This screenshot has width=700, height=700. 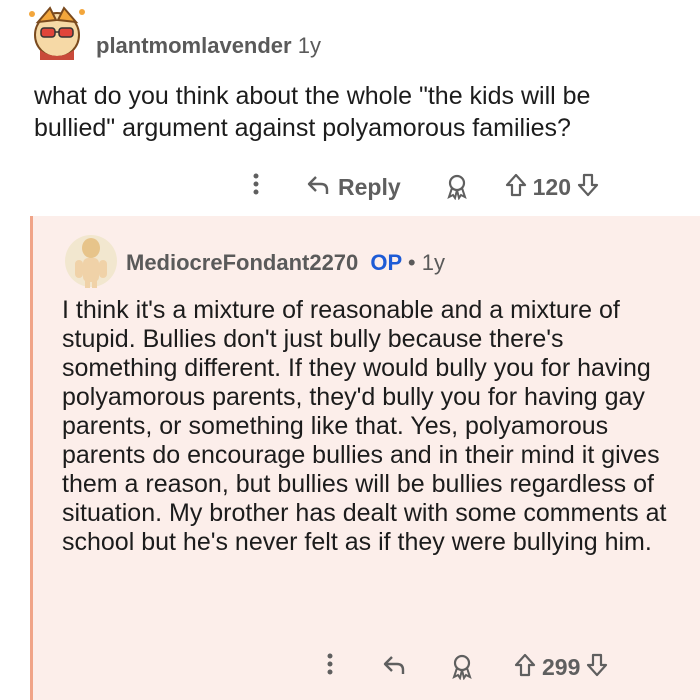 I want to click on vote-controls: 120, so click(x=552, y=187).